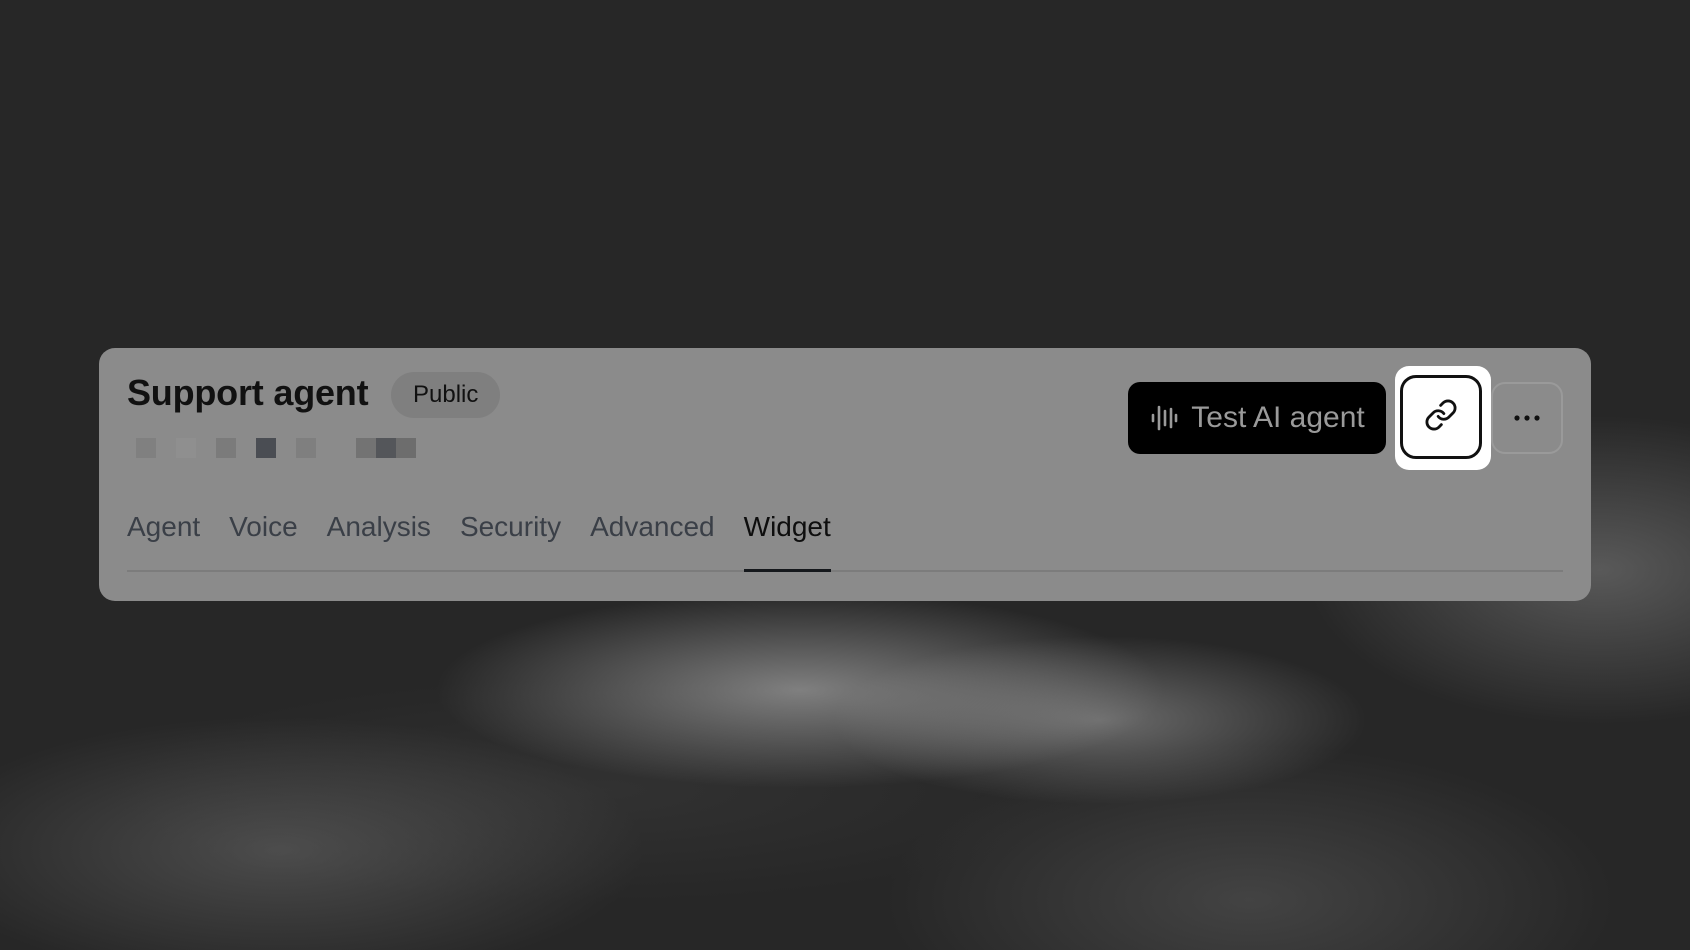 The height and width of the screenshot is (950, 1690). Describe the element at coordinates (831, 418) in the screenshot. I see `header-actions: Test AI agent` at that location.